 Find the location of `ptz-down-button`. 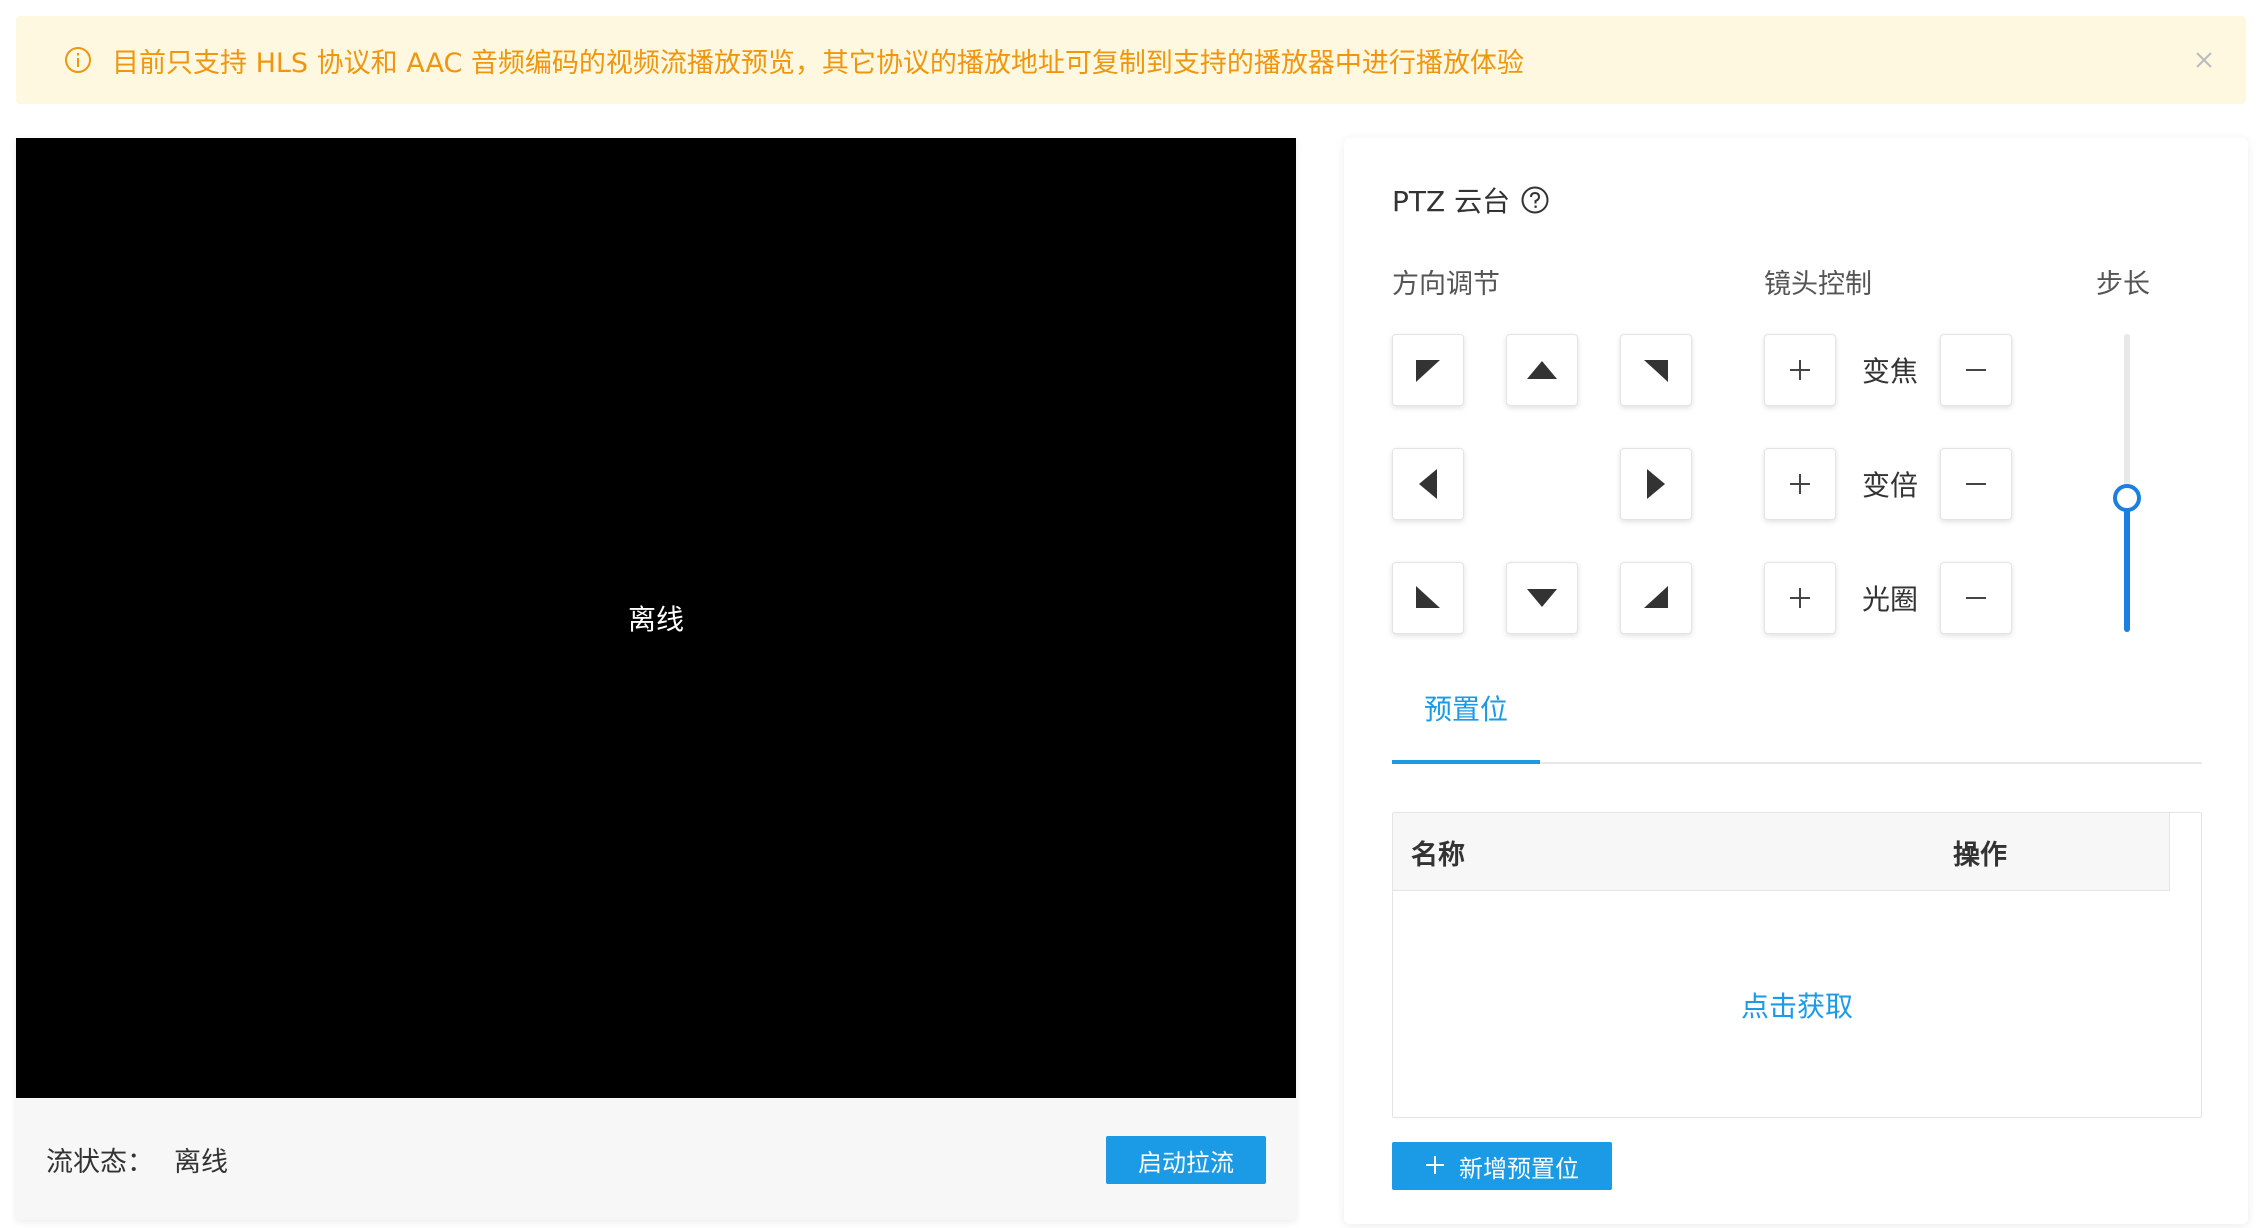

ptz-down-button is located at coordinates (1542, 598).